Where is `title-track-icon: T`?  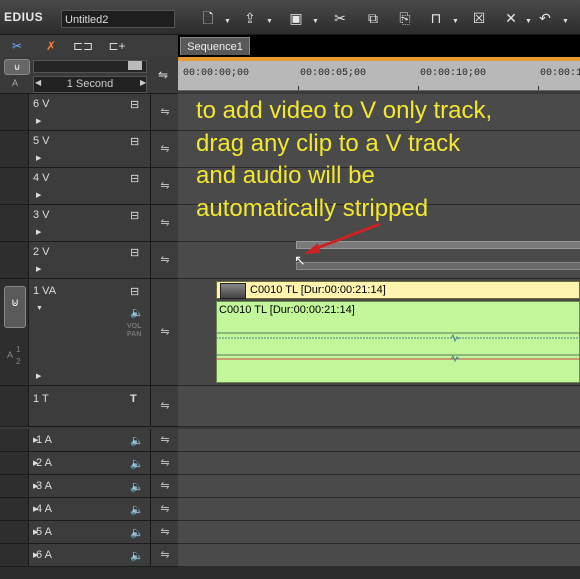 title-track-icon: T is located at coordinates (133, 399).